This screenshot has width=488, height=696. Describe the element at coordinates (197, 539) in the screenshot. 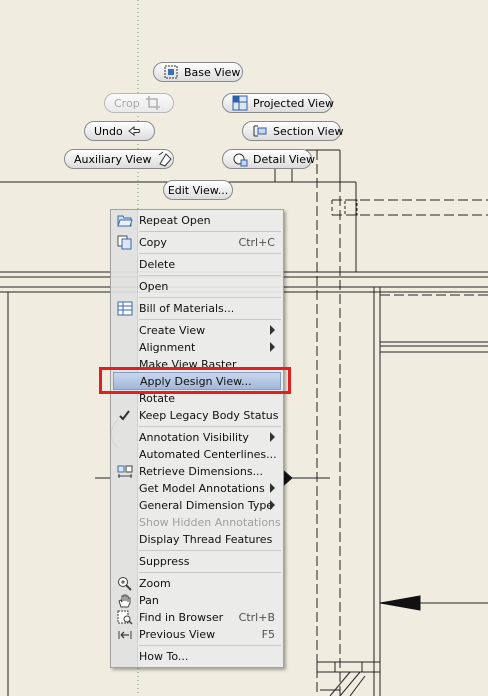

I see `menu-item-display-thread-features: Display Thread Features` at that location.